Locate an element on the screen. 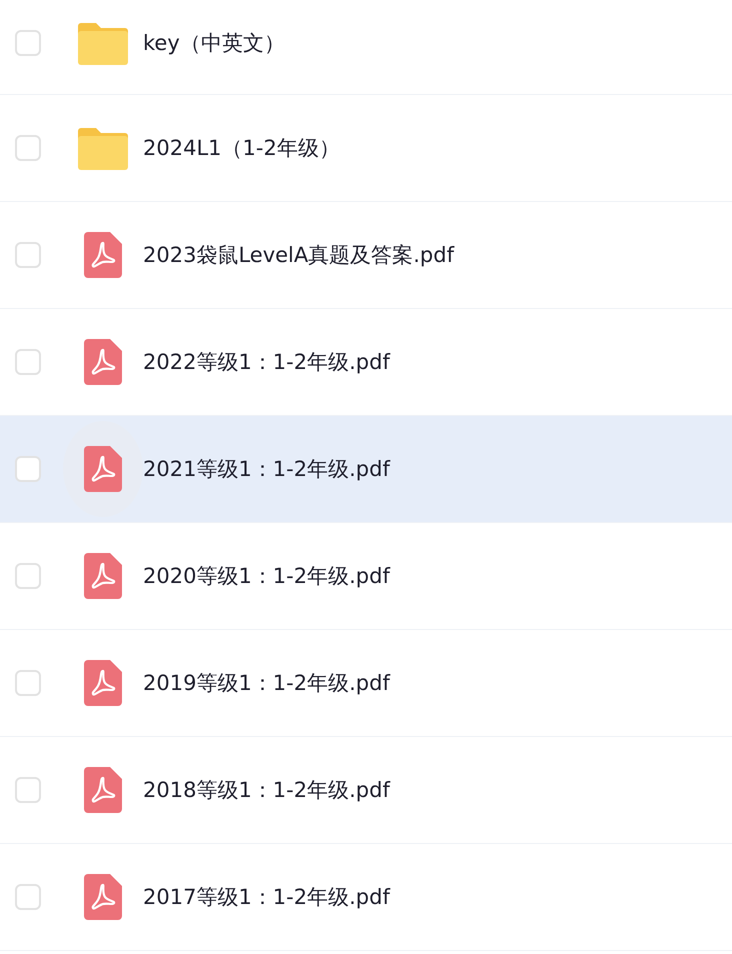 Image resolution: width=732 pixels, height=954 pixels. file-name: 2019等级1：1-2年级.pdf is located at coordinates (266, 683).